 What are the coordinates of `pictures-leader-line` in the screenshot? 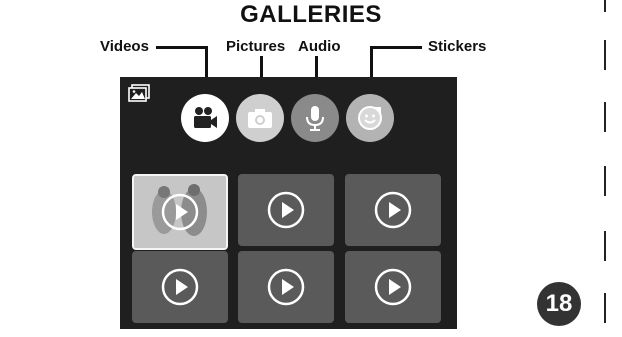 It's located at (261, 67).